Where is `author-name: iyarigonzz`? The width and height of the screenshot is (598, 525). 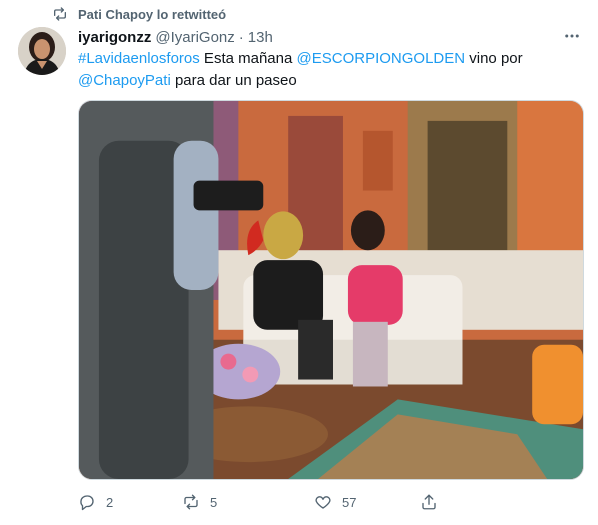
author-name: iyarigonzz is located at coordinates (114, 37).